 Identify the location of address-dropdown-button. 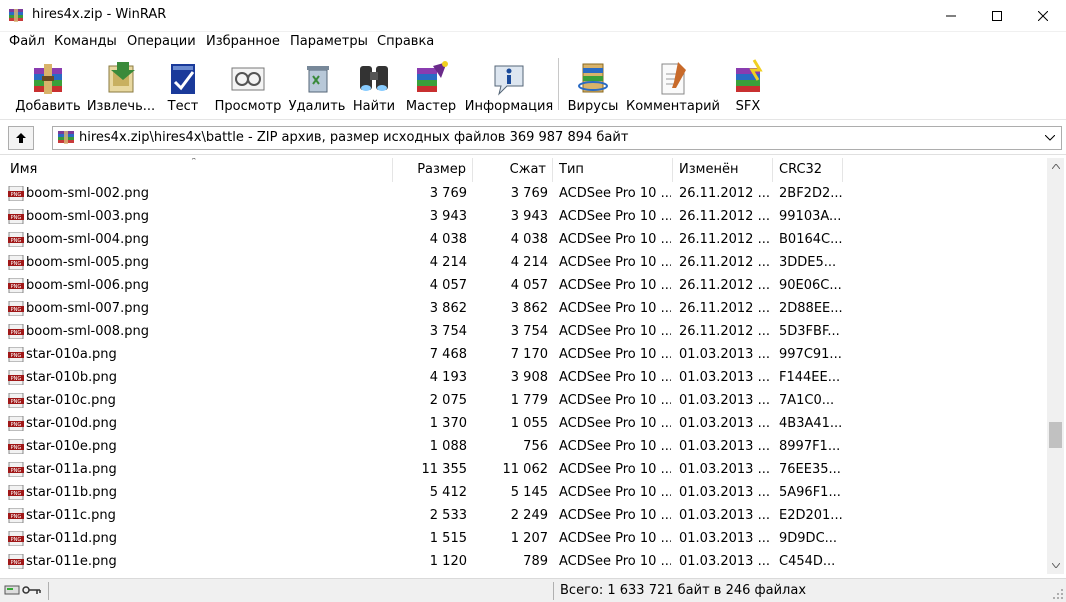
(1050, 138).